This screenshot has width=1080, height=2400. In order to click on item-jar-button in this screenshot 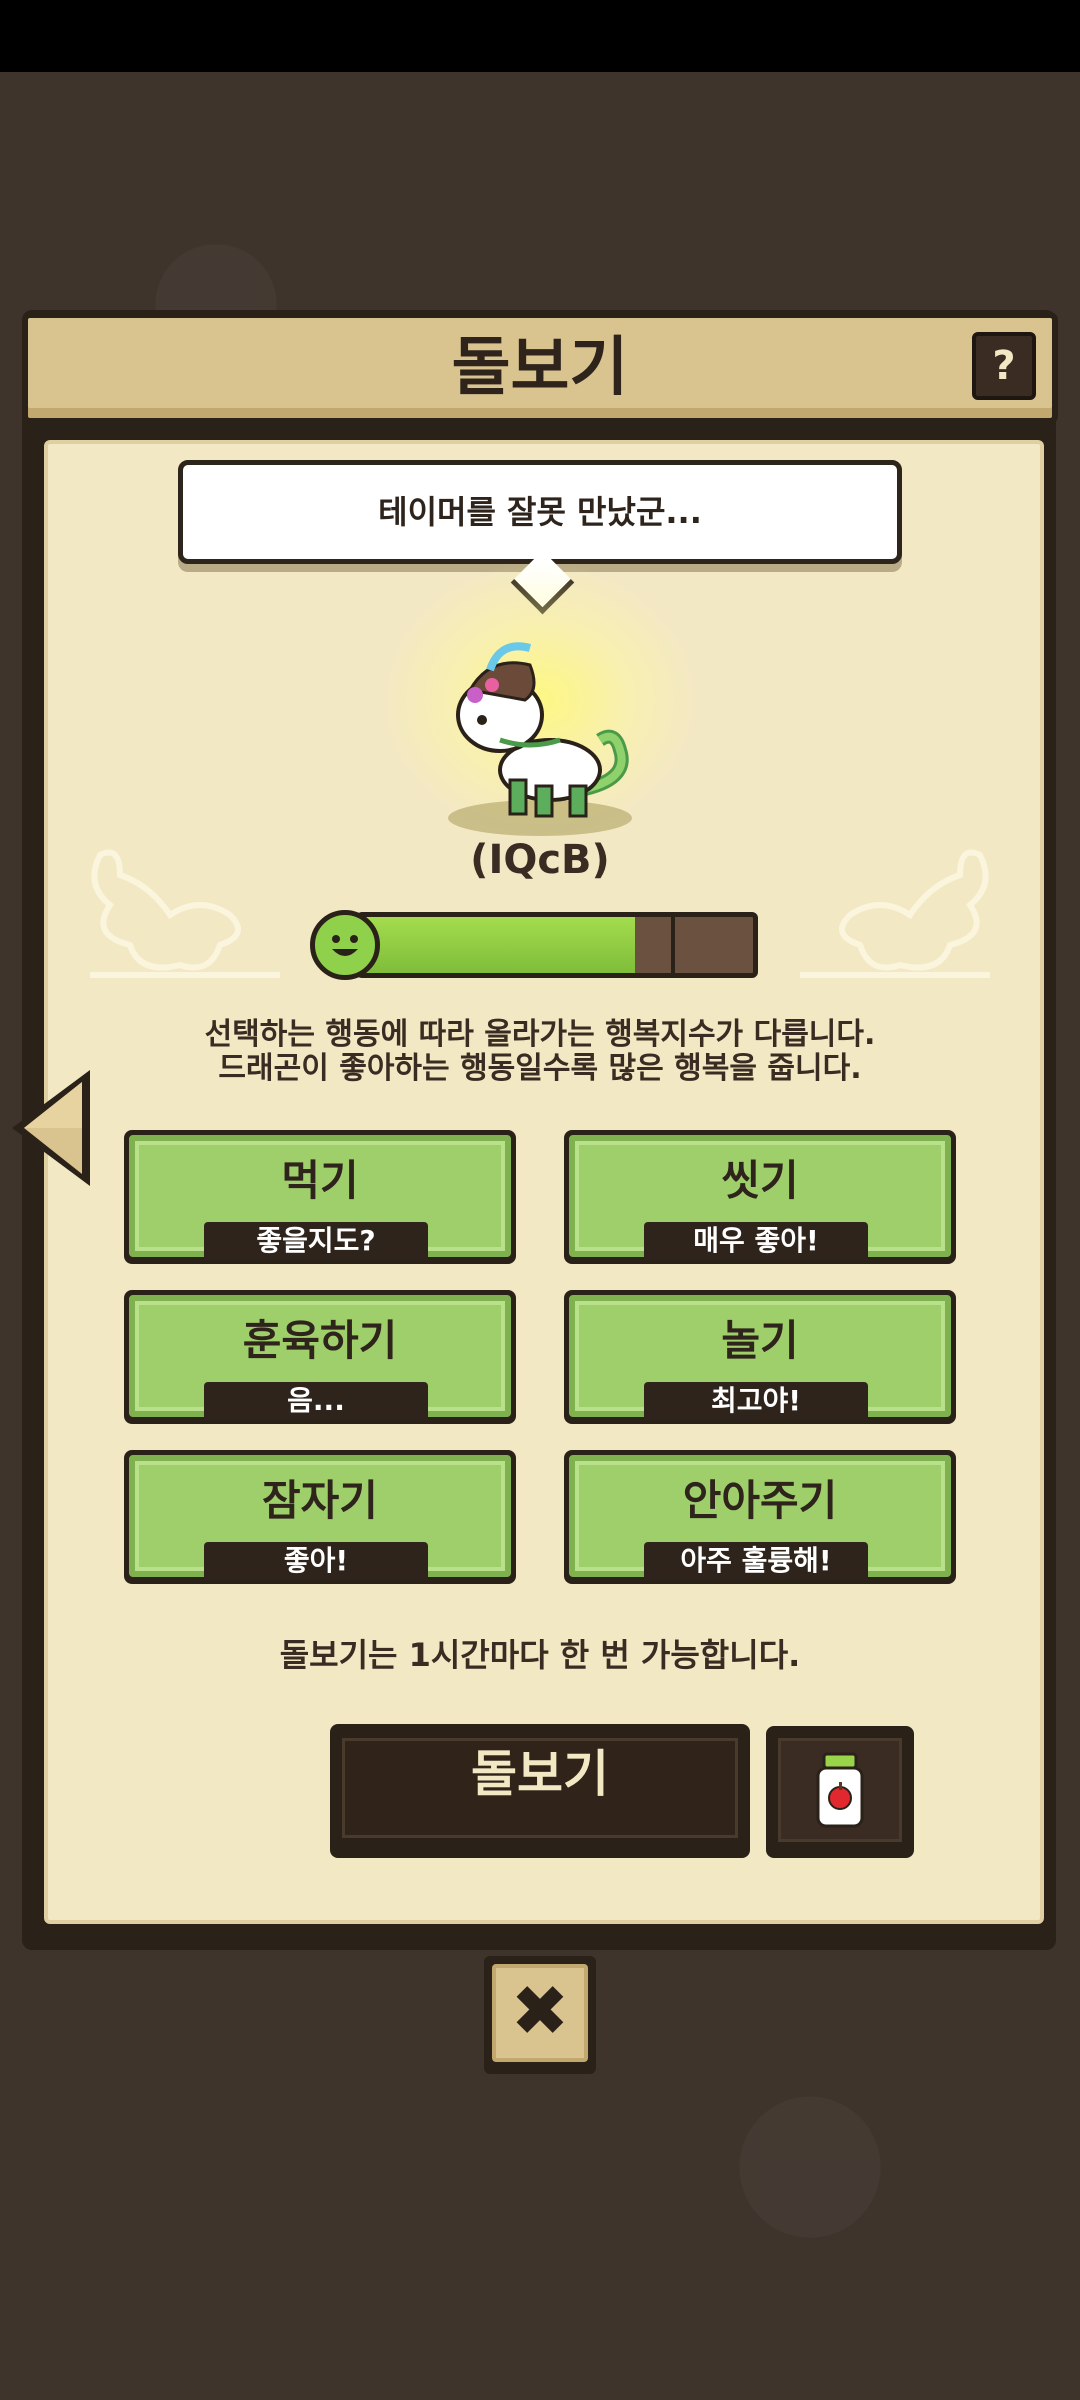, I will do `click(840, 1792)`.